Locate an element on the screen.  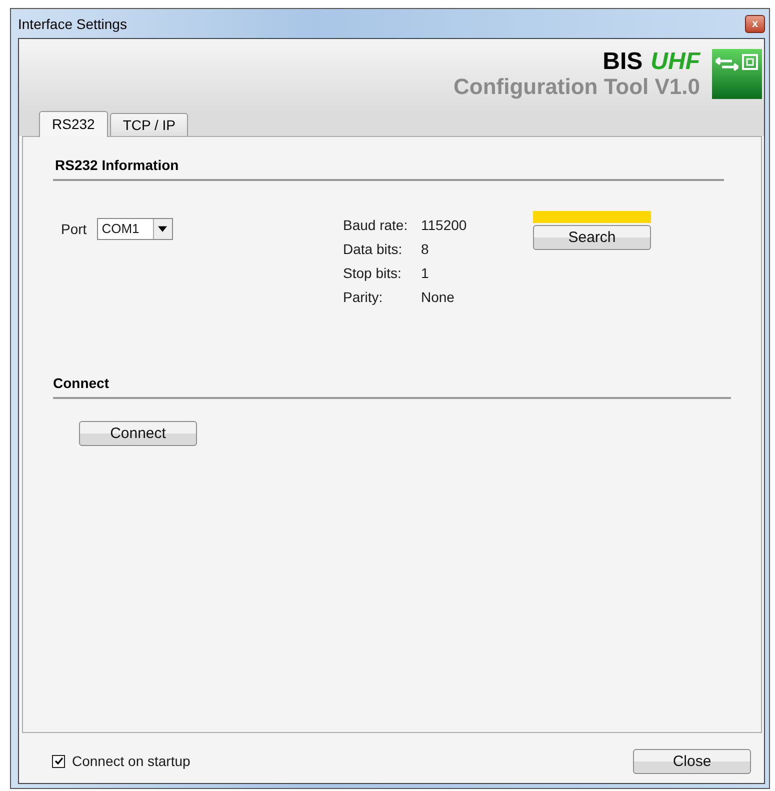
port-label: Port is located at coordinates (74, 229).